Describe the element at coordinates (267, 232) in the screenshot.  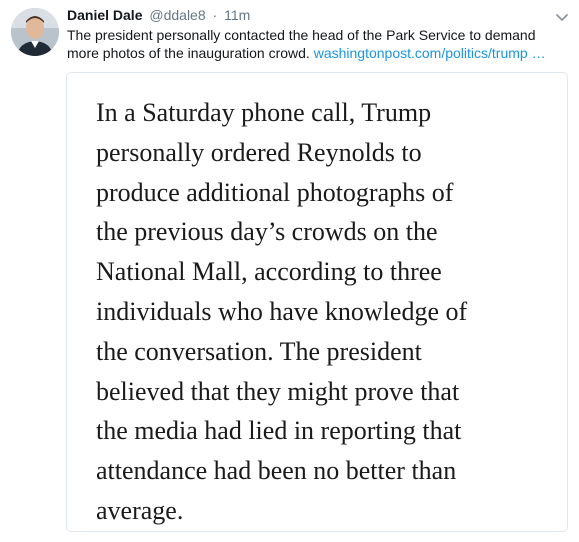
I see `quote-line: the previous day’s crowds on the` at that location.